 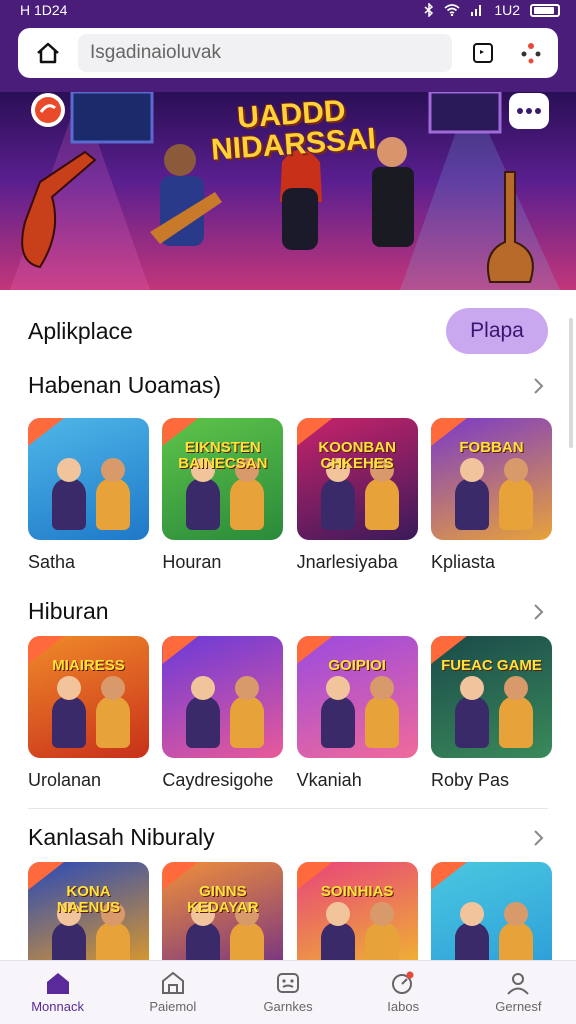 I want to click on thumbnail-title: MIAIRESS, so click(x=88, y=665).